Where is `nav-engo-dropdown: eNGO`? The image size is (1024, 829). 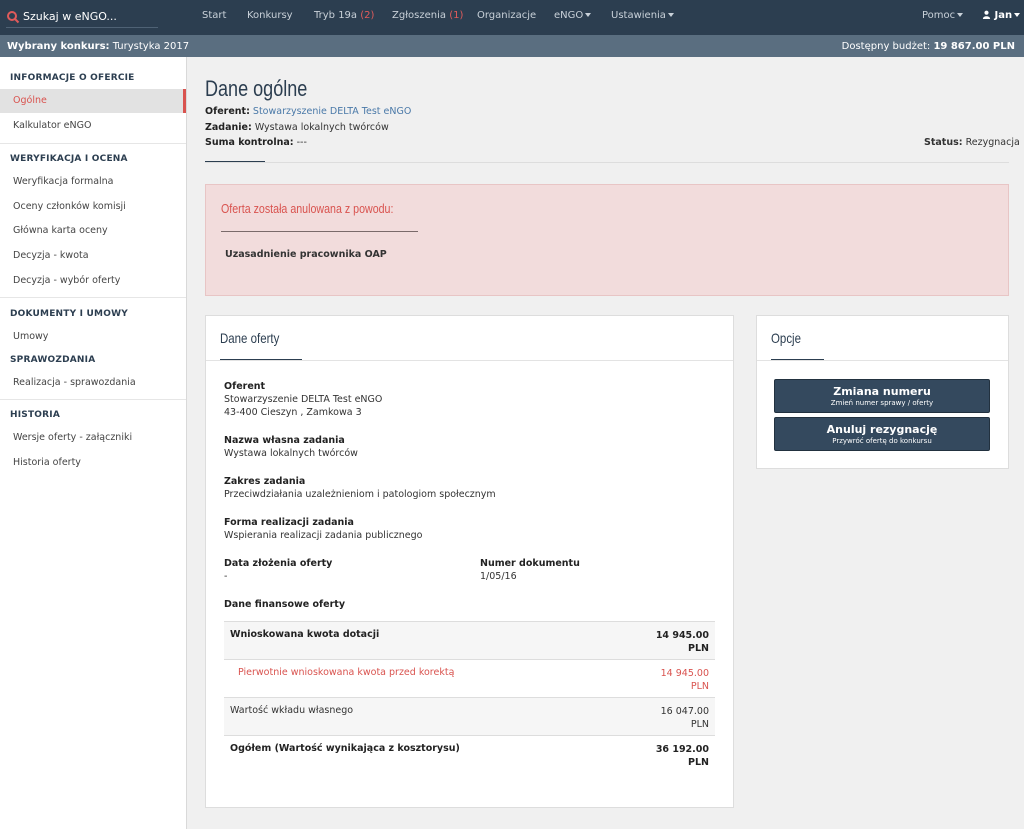 nav-engo-dropdown: eNGO is located at coordinates (573, 15).